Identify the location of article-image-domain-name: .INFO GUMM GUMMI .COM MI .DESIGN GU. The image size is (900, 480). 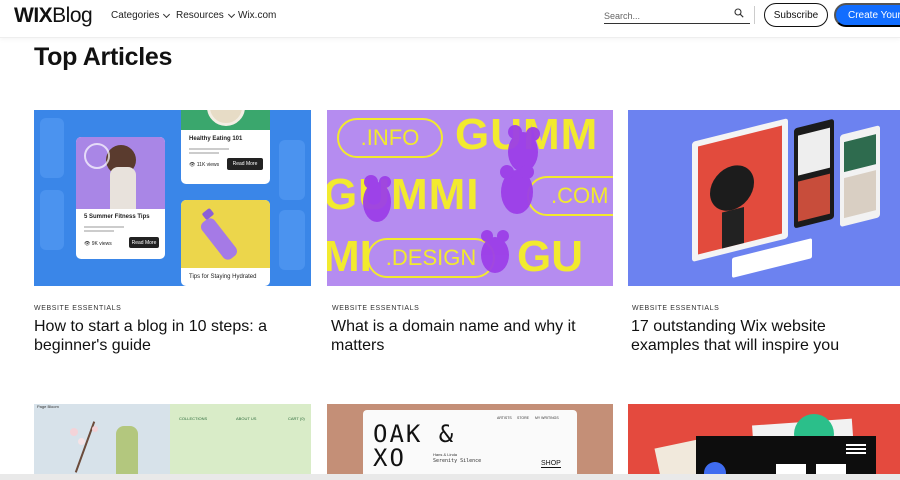
(470, 198).